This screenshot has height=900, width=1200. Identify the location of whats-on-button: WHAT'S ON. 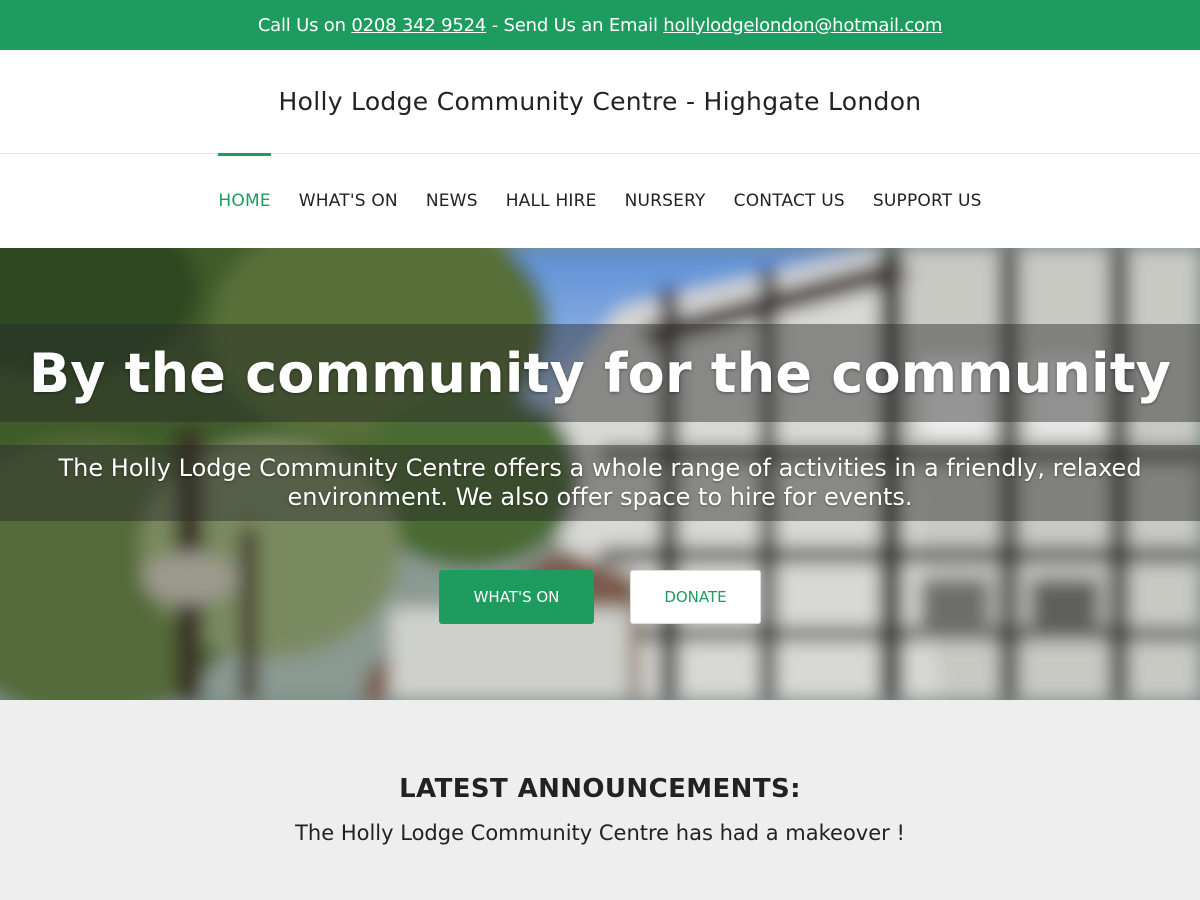
(516, 597).